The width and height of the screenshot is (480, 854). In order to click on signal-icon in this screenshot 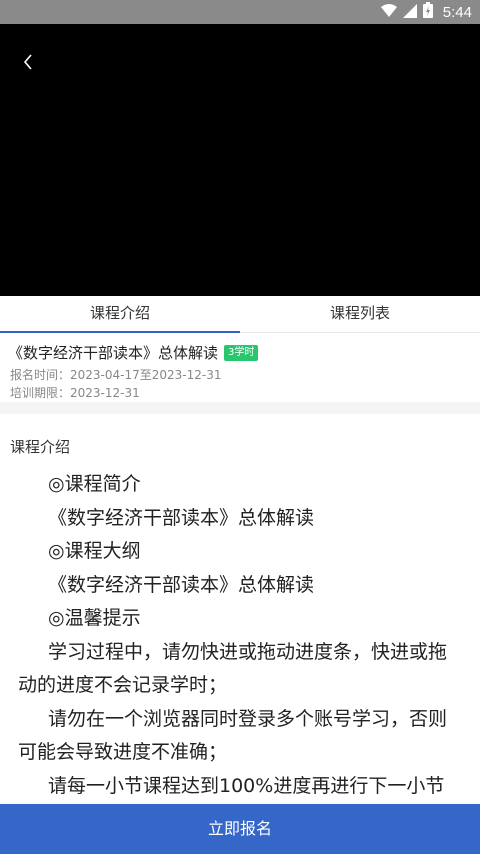, I will do `click(409, 12)`.